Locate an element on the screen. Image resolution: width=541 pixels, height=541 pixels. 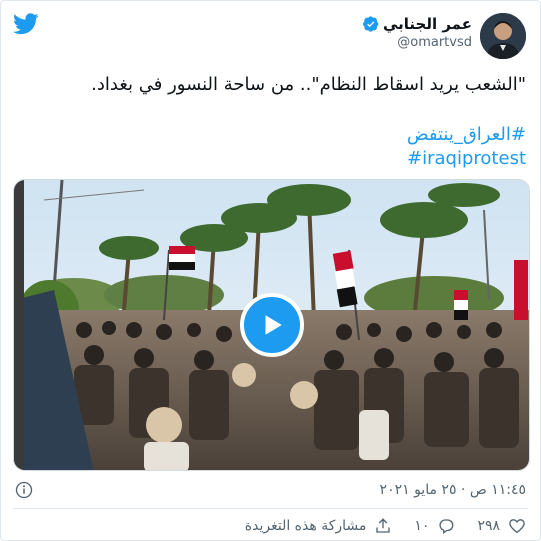
tweet-actions: ٢٩٨ ١٠ مشاركة هذه التغريدة is located at coordinates (385, 526).